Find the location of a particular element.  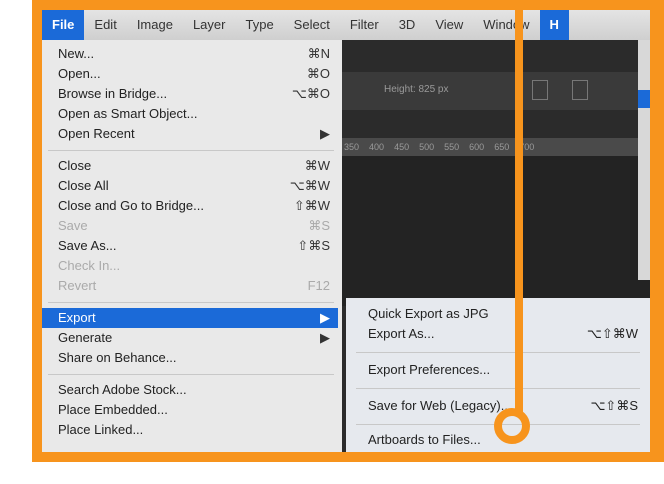

menu-item-shortcut: ⌥⌘O is located at coordinates (310, 93).